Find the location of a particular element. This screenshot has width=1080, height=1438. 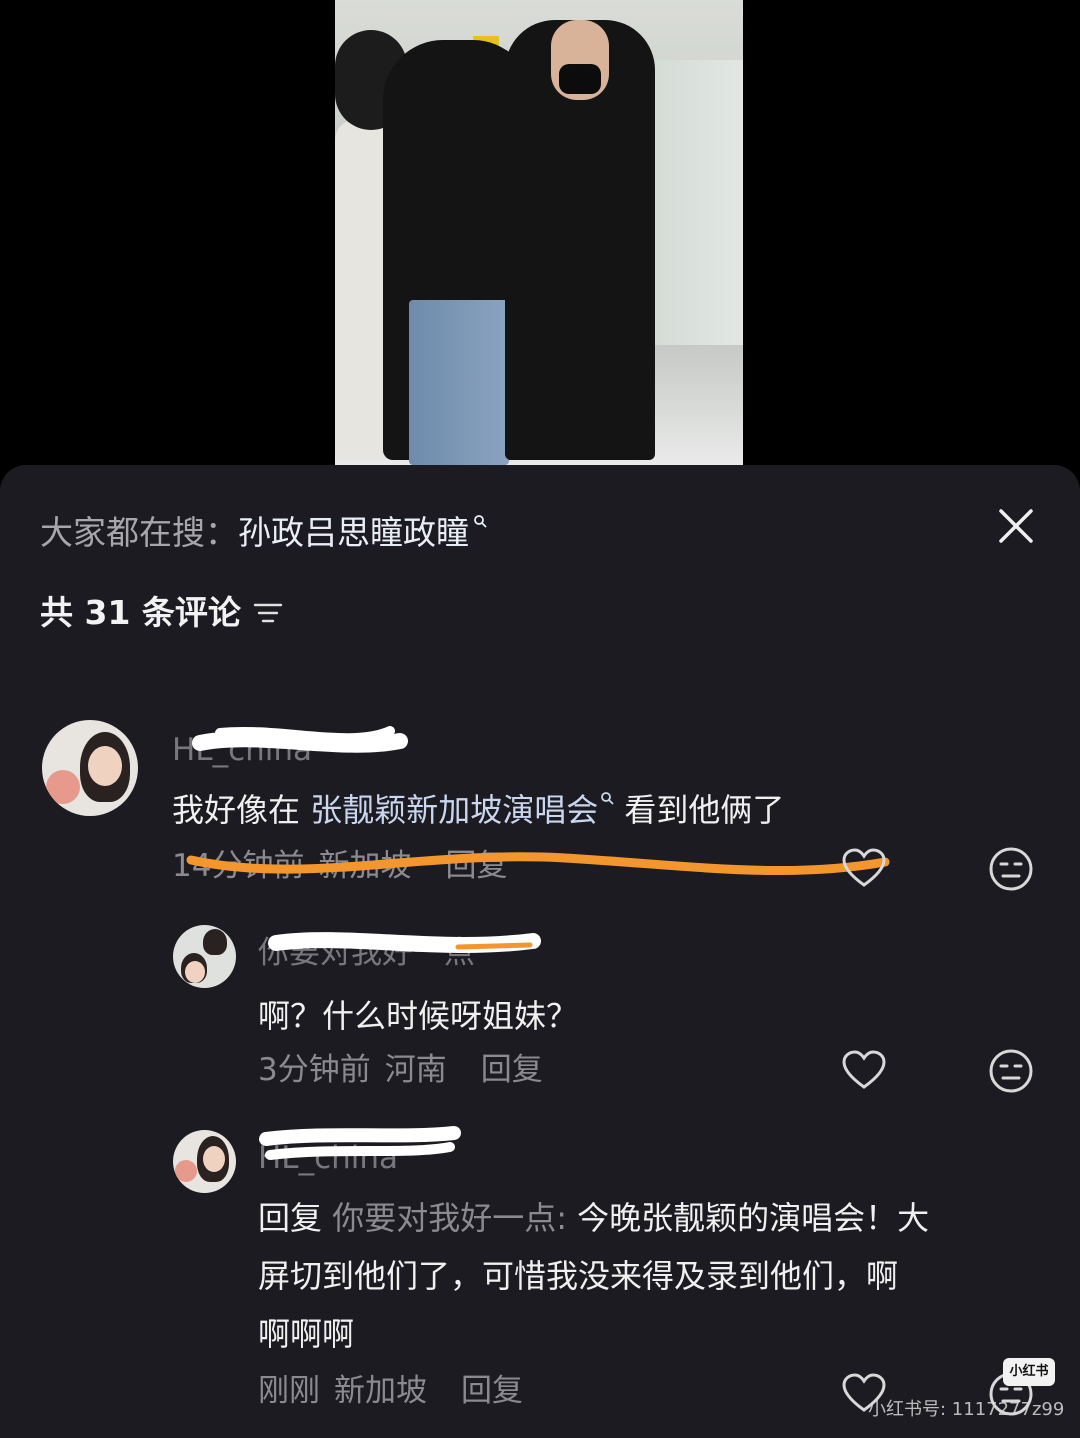

watermark-text: 小红书号: 1117277z99 is located at coordinates (966, 1409).